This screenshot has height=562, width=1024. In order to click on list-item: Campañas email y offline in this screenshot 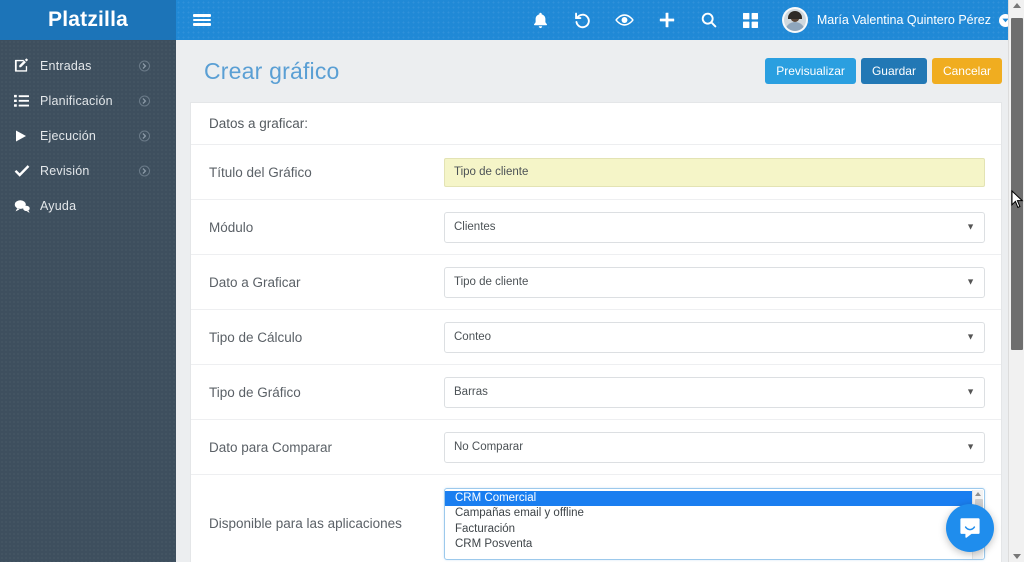, I will do `click(708, 514)`.